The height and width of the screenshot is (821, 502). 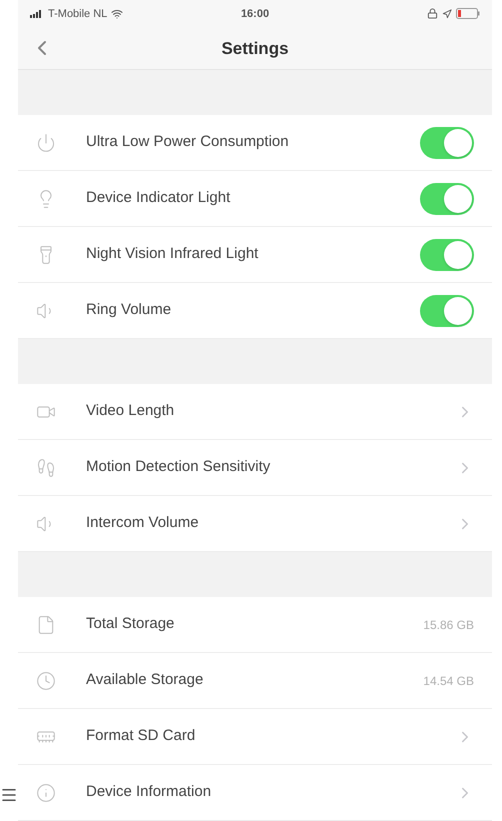 I want to click on row-label: Device Information, so click(x=149, y=792).